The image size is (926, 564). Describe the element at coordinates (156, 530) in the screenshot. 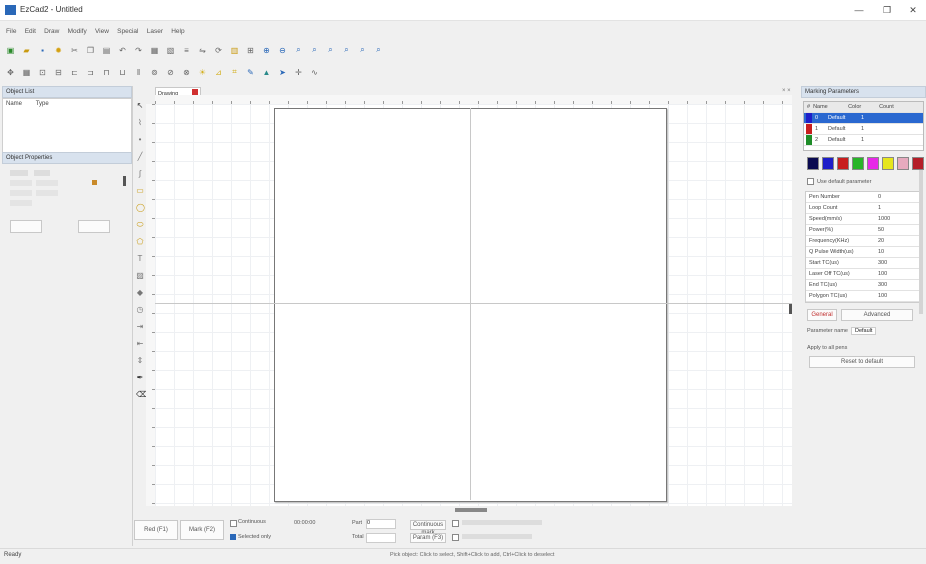

I see `red-light-button: Red (F1)` at that location.